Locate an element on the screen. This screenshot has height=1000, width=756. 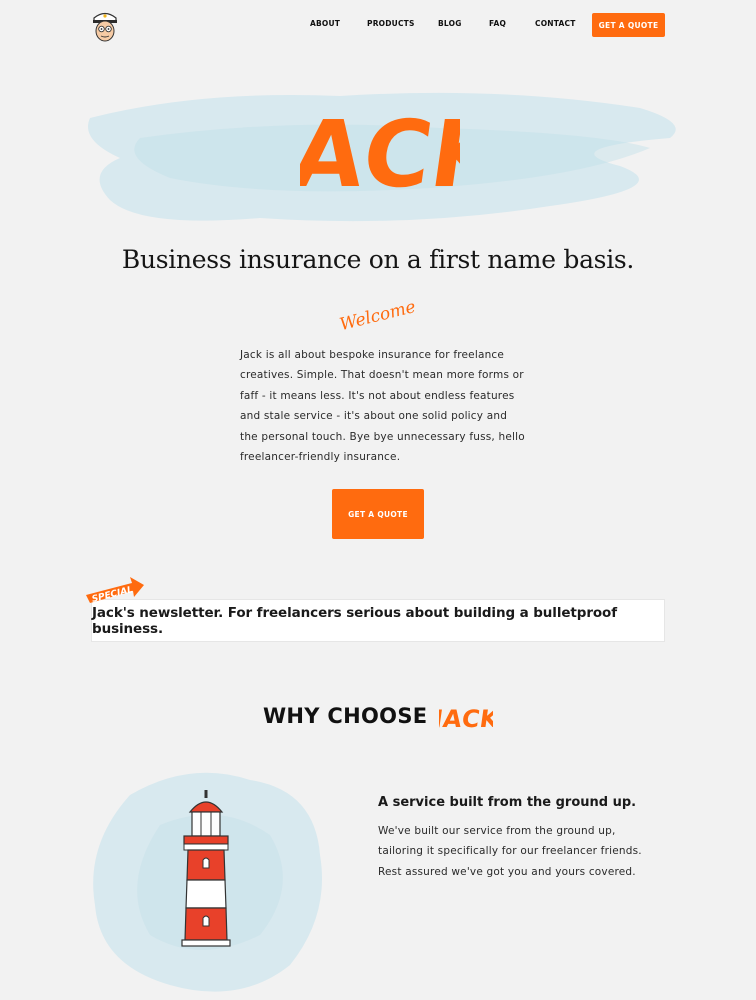
welcome-script: Welcome is located at coordinates (378, 315).